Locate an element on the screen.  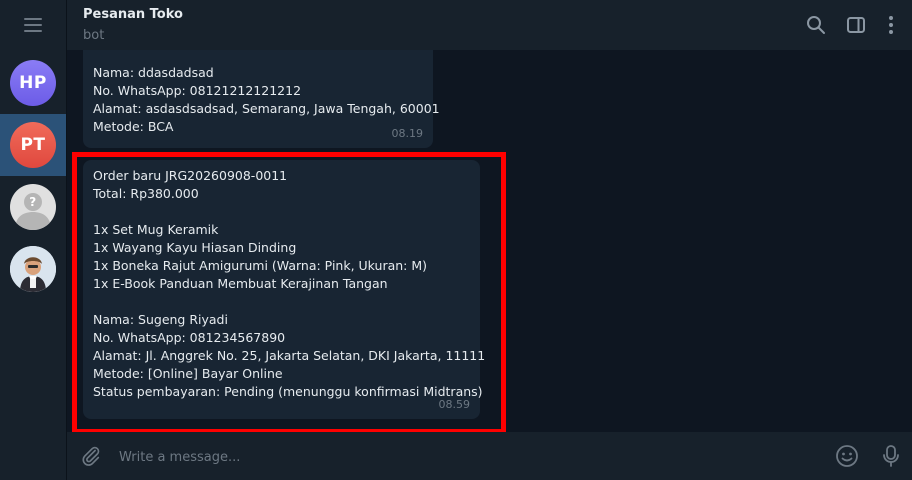
photo-avatar-icon is located at coordinates (33, 269).